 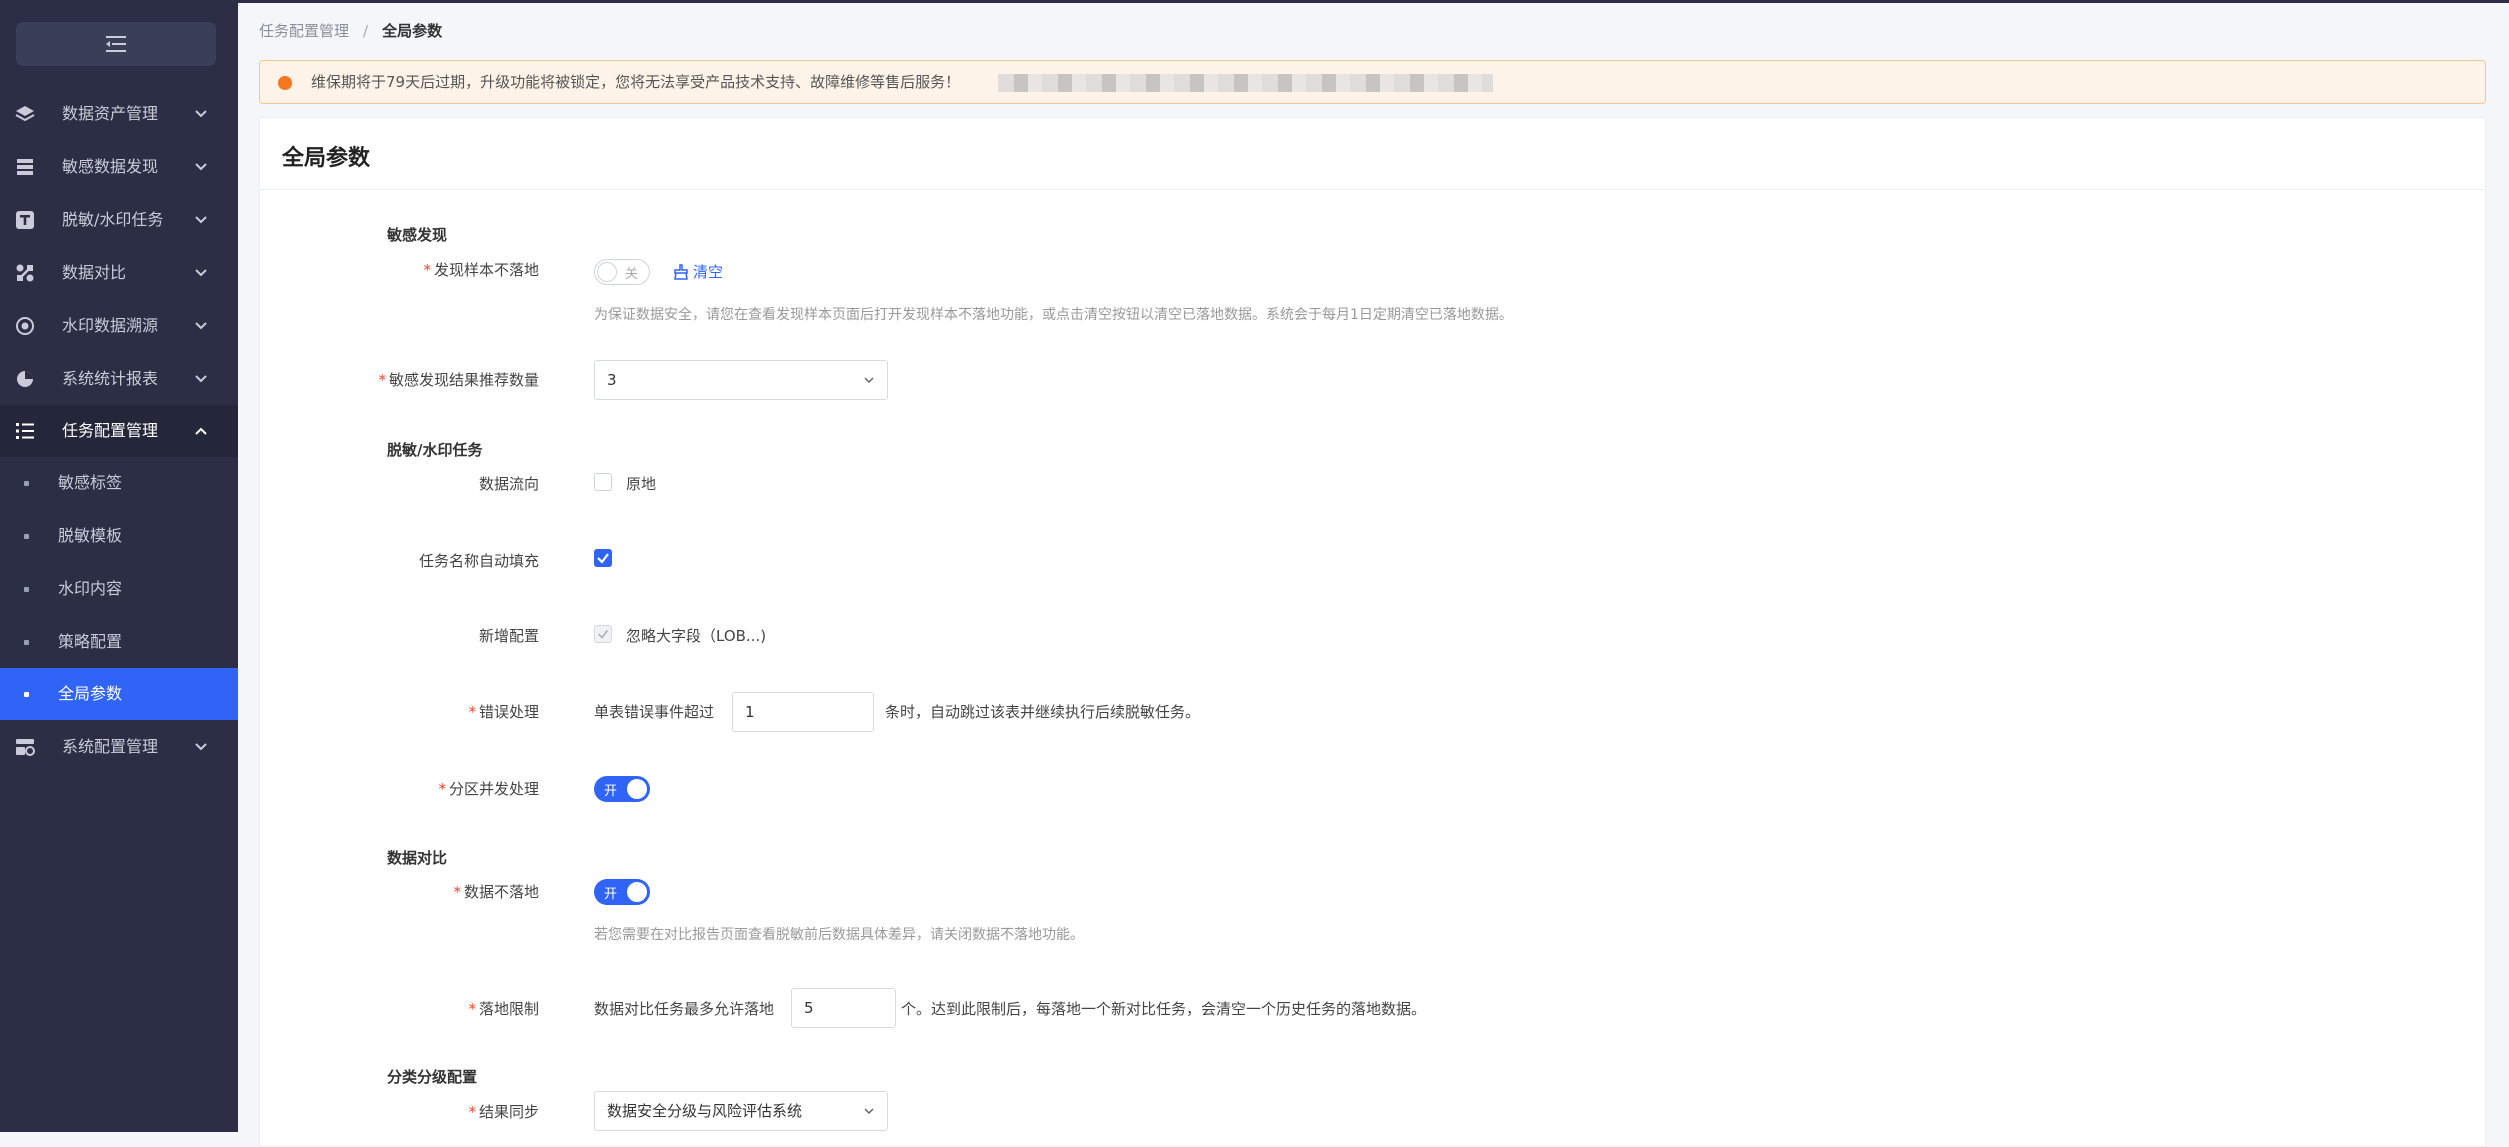 I want to click on sidebar-item-label: 任务配置管理, so click(x=110, y=430).